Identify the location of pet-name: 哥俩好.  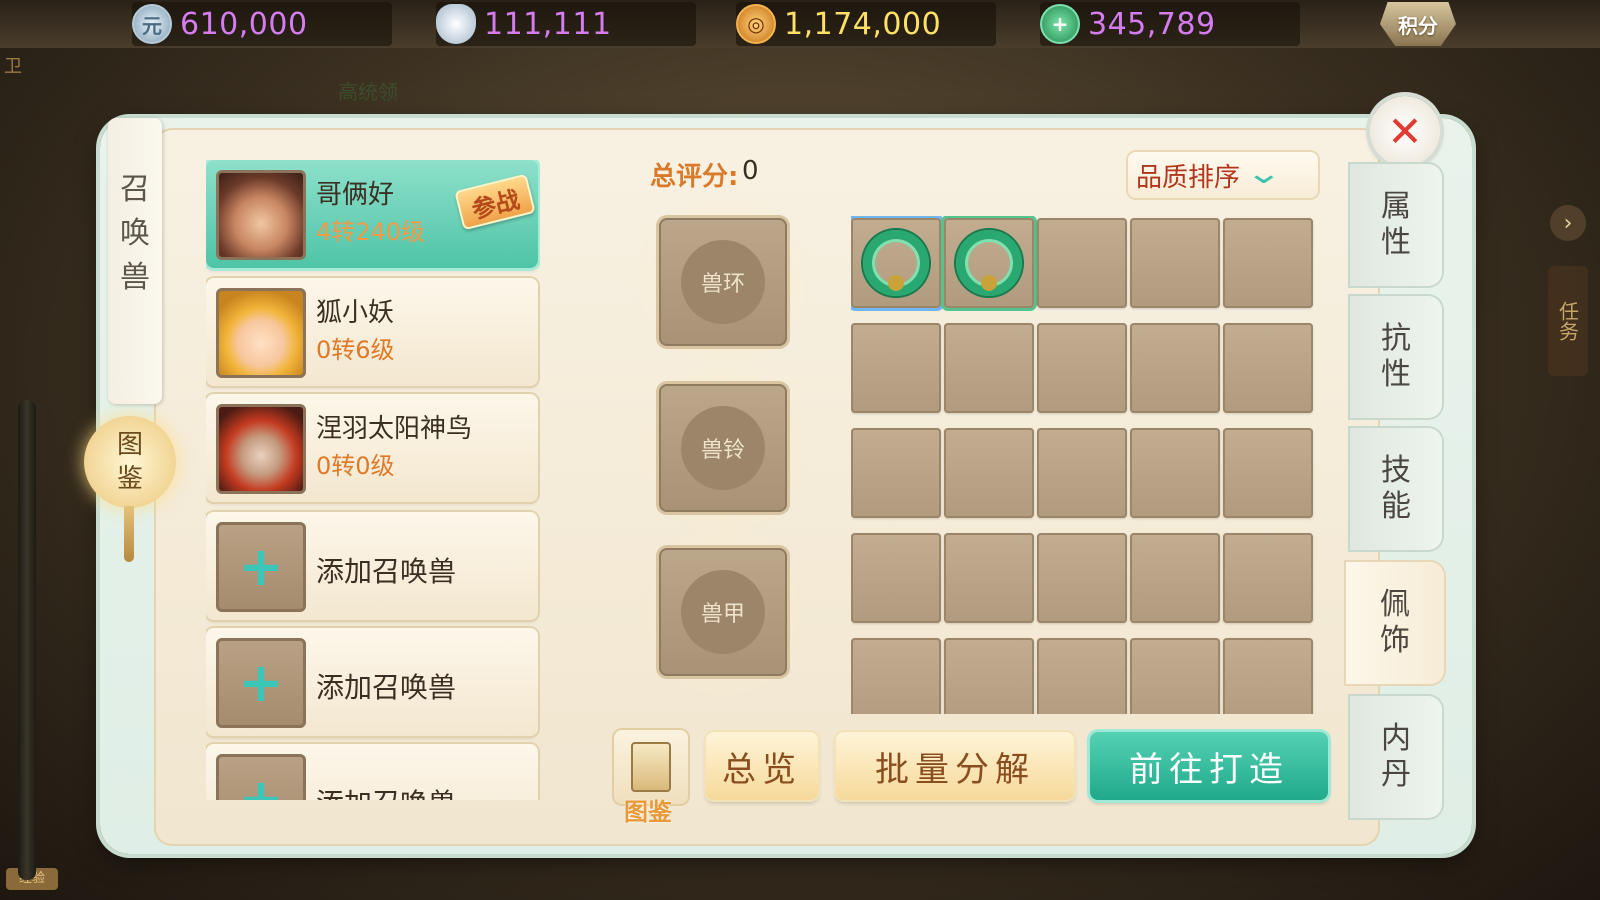
(355, 195).